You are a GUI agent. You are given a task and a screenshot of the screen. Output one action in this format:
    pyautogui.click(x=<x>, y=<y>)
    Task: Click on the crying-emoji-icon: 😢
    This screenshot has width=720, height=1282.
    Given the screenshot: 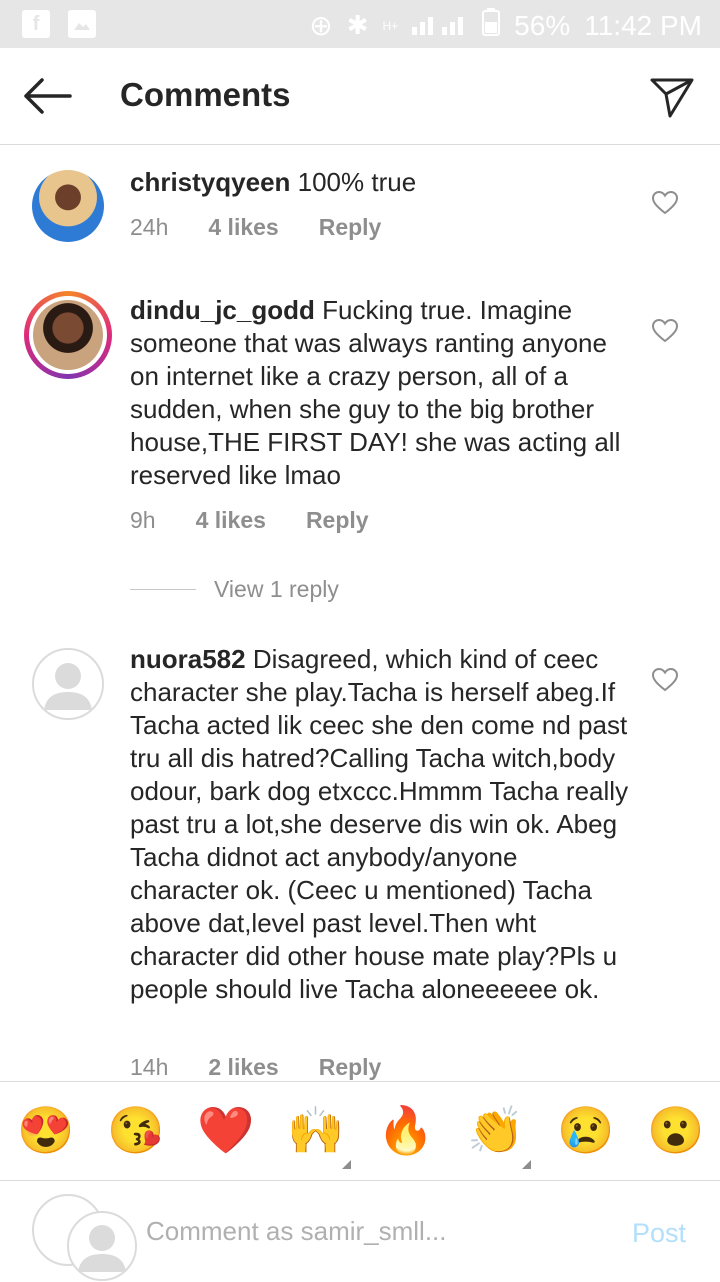 What is the action you would take?
    pyautogui.click(x=585, y=1130)
    